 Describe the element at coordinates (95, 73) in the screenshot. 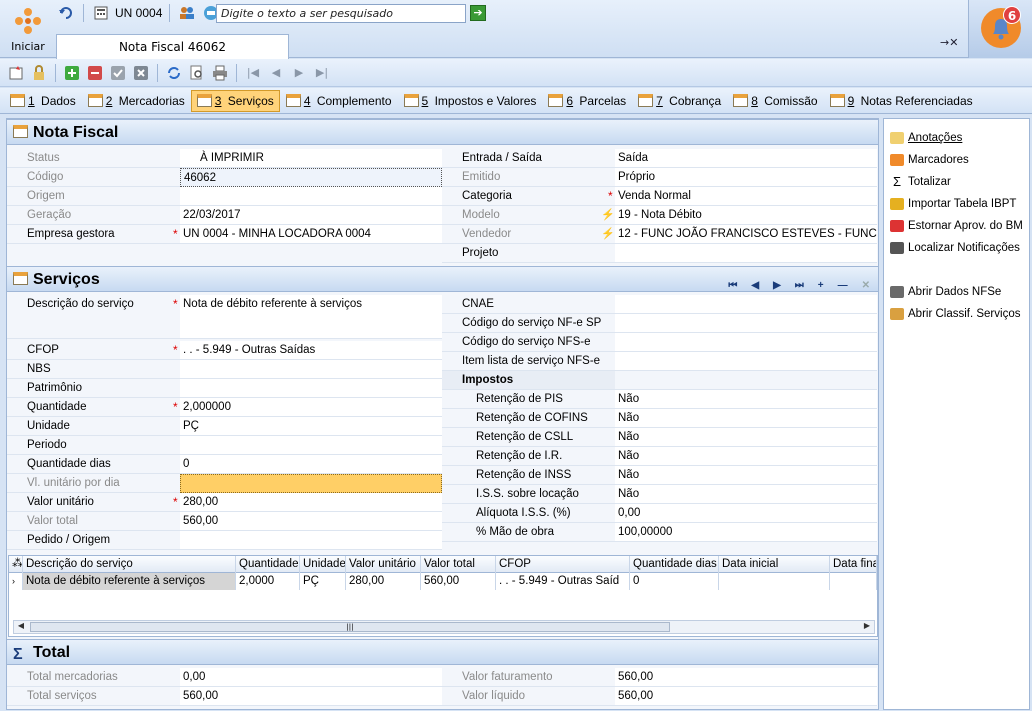

I see `remove-icon` at that location.